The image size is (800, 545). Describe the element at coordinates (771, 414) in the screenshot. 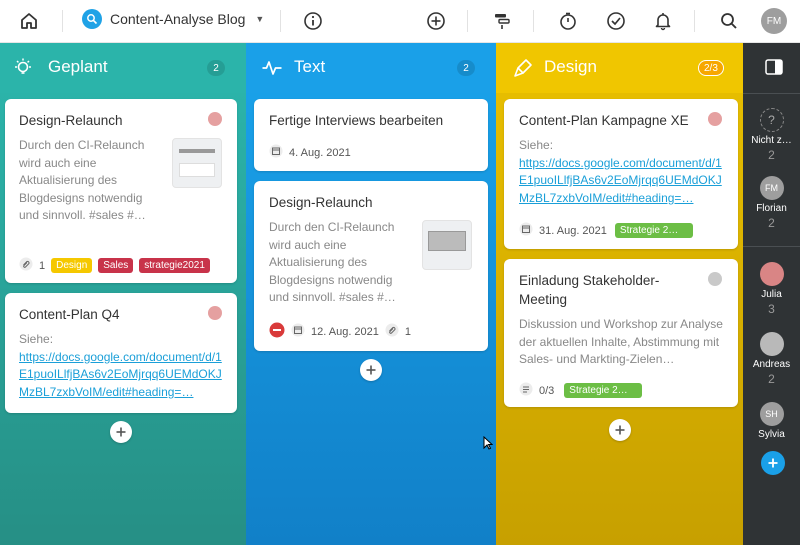

I see `avatar: SH` at that location.